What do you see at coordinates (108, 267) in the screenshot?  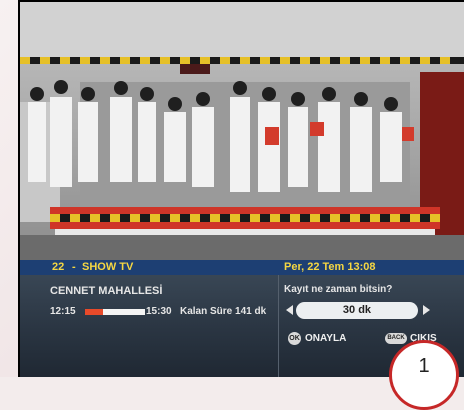 I see `channel-name: SHOW TV` at bounding box center [108, 267].